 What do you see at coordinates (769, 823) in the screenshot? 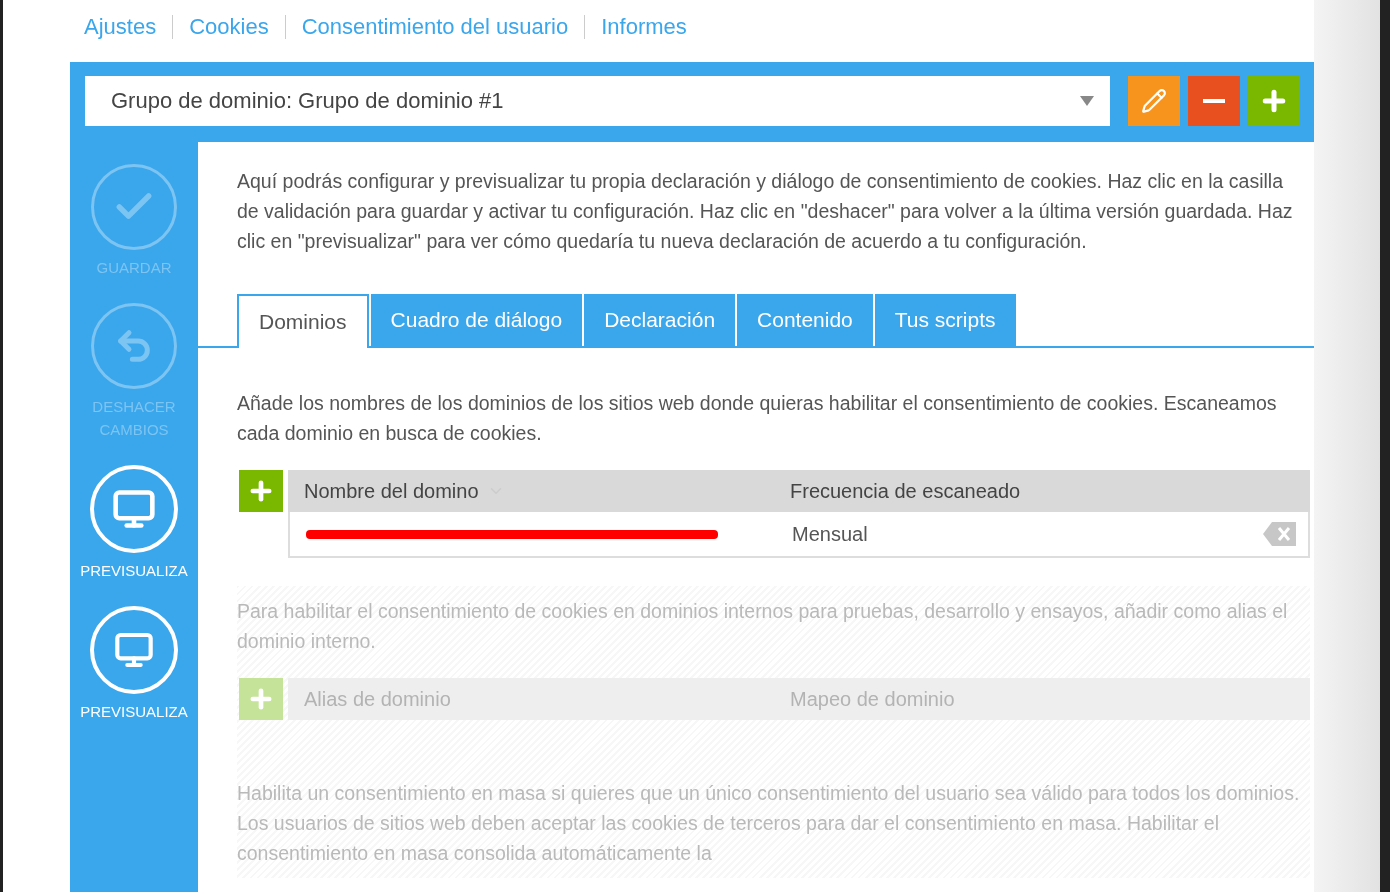
I see `bulk-consent-description: Habilita un consentimiento en masa si quieres que un único consentimiento del usuario sea válido para todos los dominios. Los usuarios de sitios web deben aceptar las cookies de terceros para dar el consentimiento en masa. Habilitar el consentimiento en masa consolida automáticamente la` at bounding box center [769, 823].